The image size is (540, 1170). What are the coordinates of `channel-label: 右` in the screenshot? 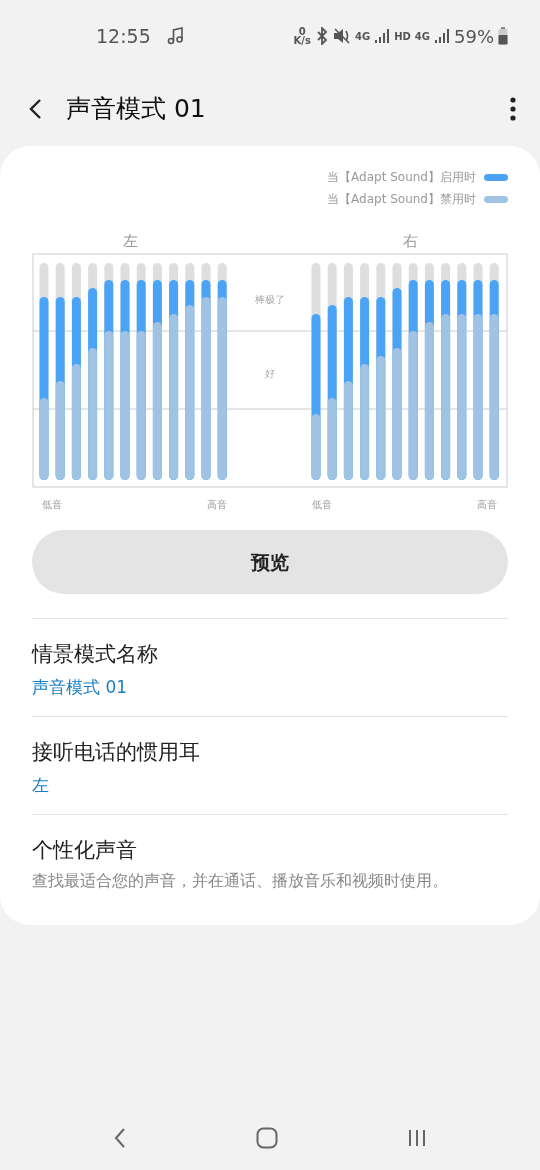 It's located at (410, 241).